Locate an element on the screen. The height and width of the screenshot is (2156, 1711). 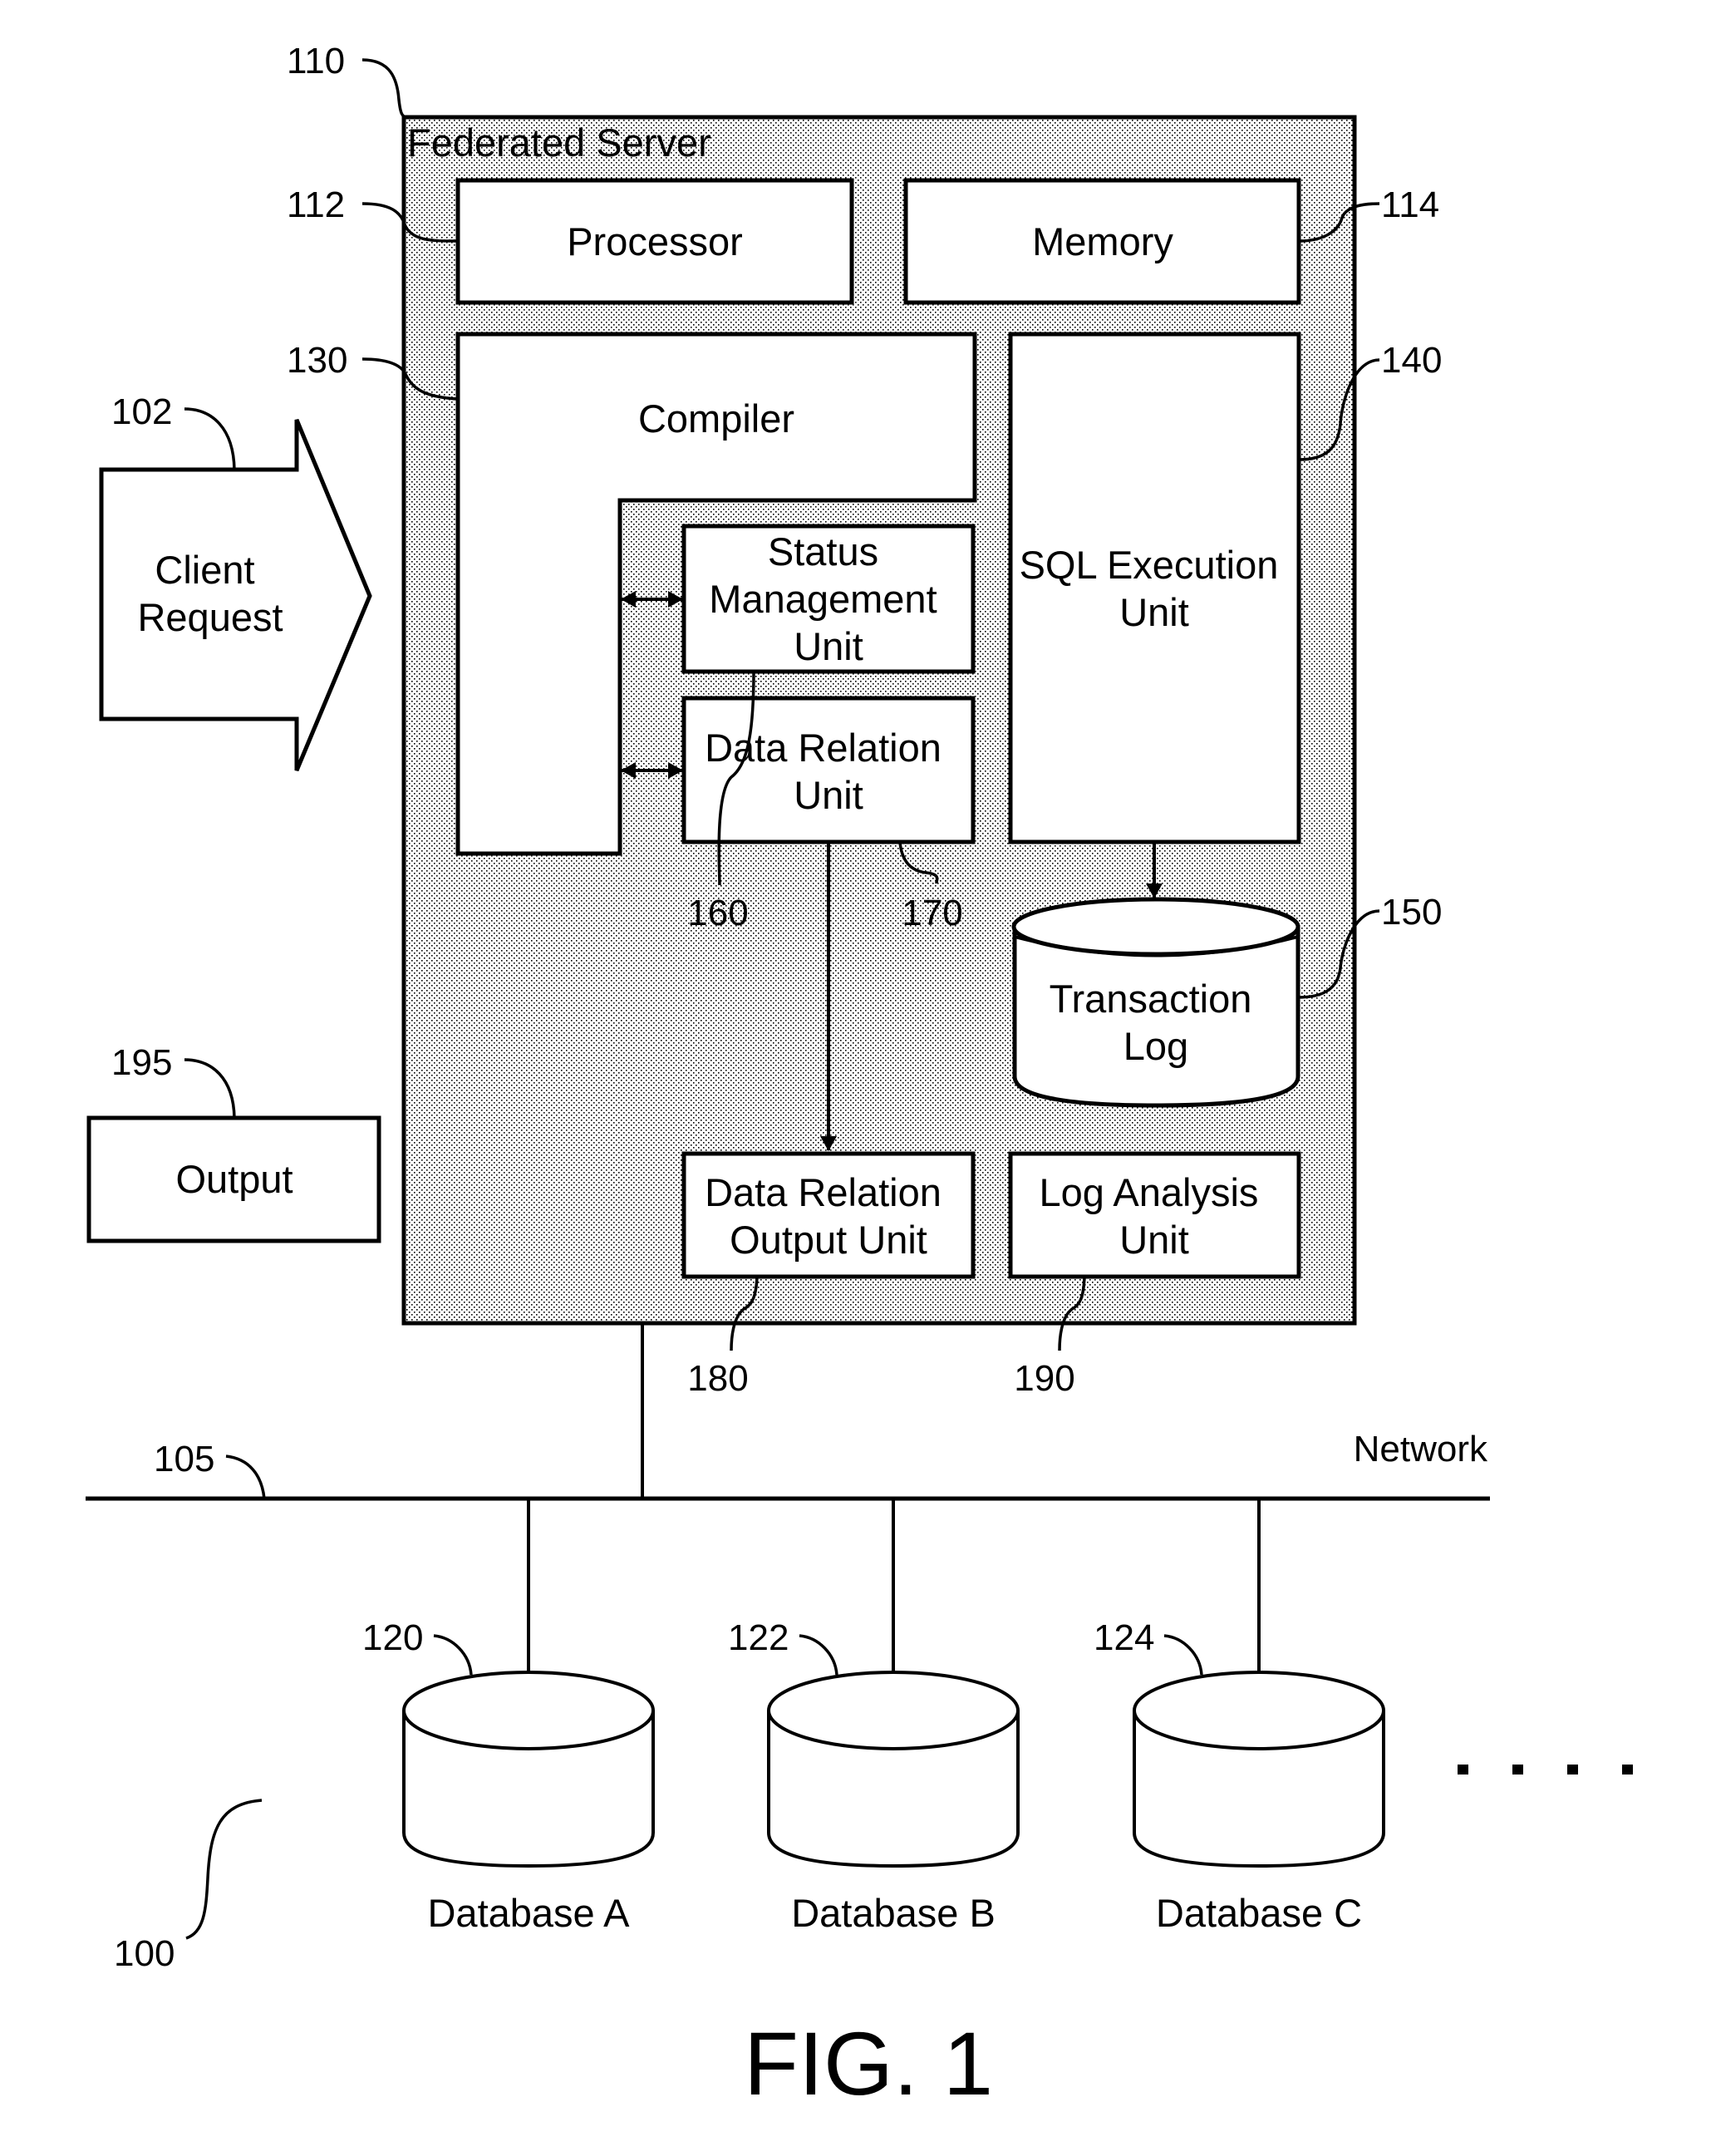
ref-100: 100 is located at coordinates (144, 1953).